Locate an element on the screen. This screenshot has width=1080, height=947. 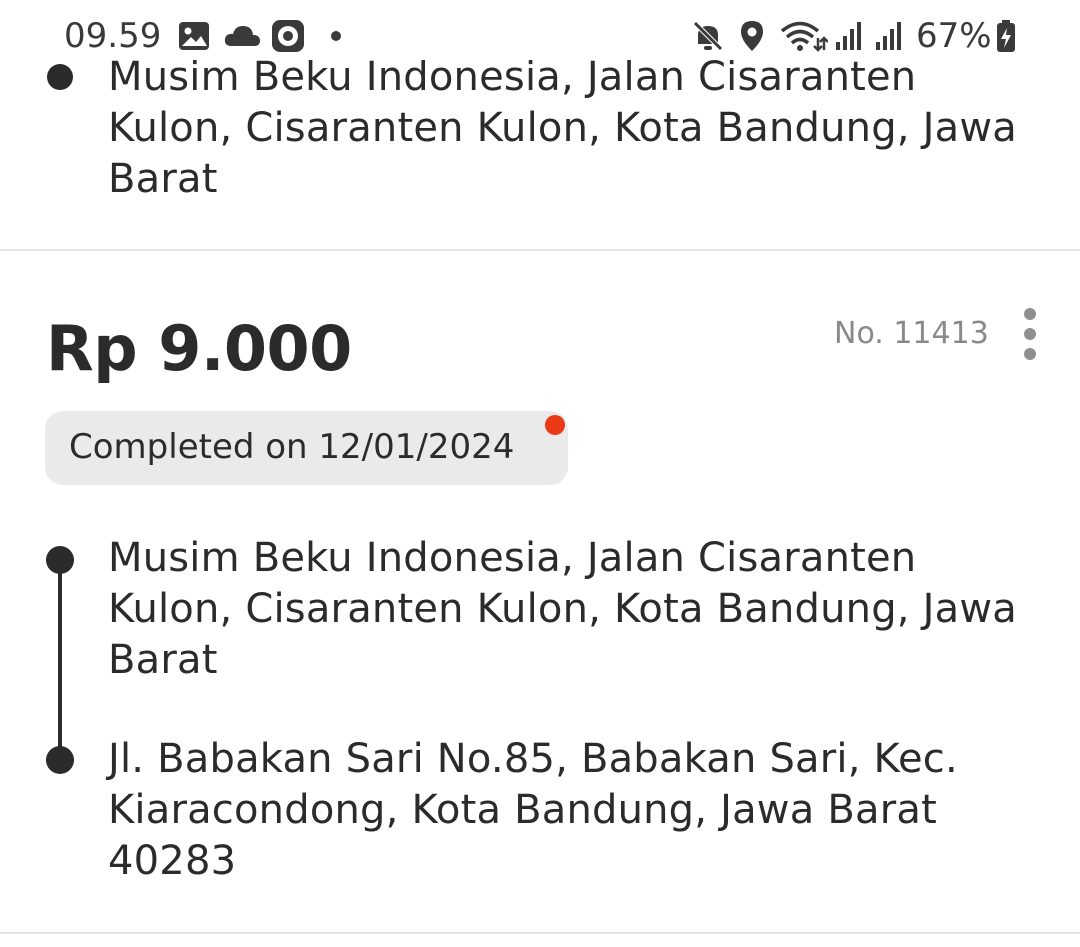
notification-dot is located at coordinates (555, 425).